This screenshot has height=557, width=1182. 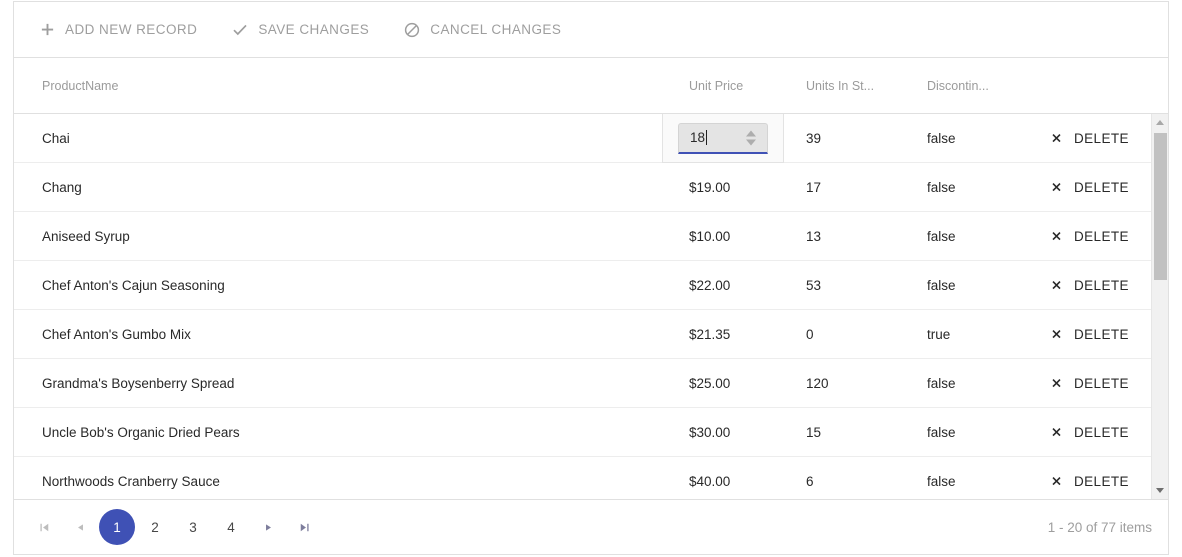 I want to click on cell-product-name: Chef Anton's Cajun Seasoning, so click(x=342, y=285).